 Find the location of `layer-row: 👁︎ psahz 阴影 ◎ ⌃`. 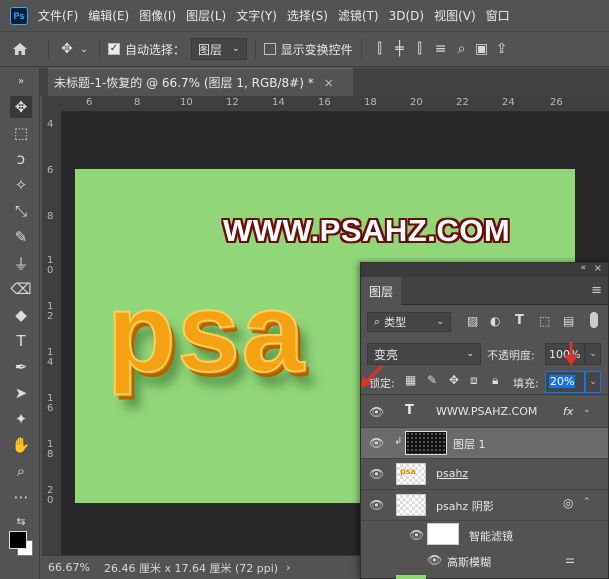

layer-row: 👁︎ psahz 阴影 ◎ ⌃ is located at coordinates (484, 505).